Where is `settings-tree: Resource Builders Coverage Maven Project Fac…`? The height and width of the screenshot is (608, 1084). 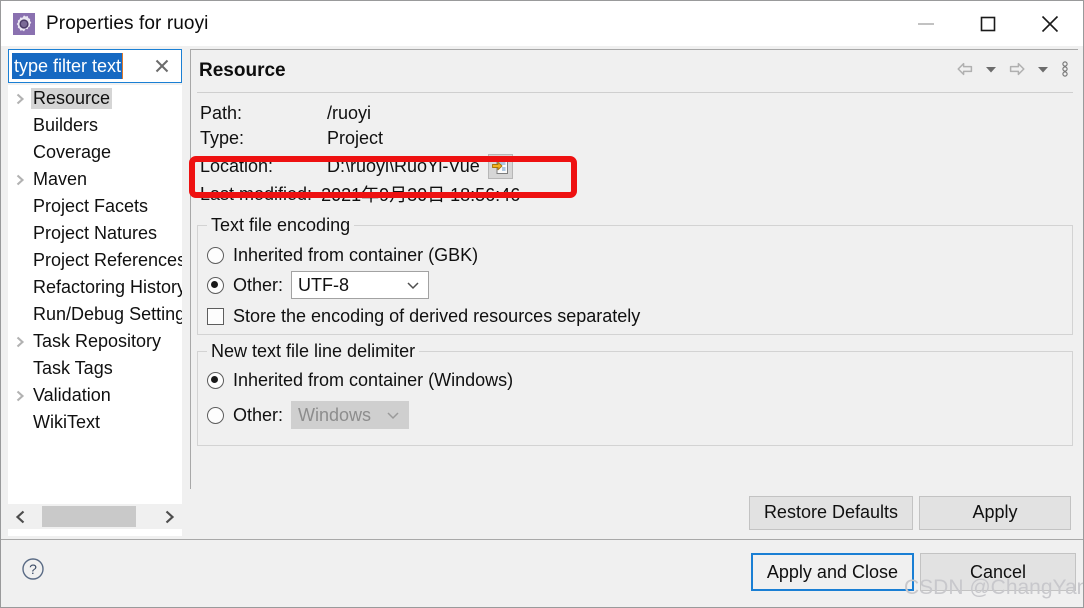
settings-tree: Resource Builders Coverage Maven Project Fac… is located at coordinates (95, 310).